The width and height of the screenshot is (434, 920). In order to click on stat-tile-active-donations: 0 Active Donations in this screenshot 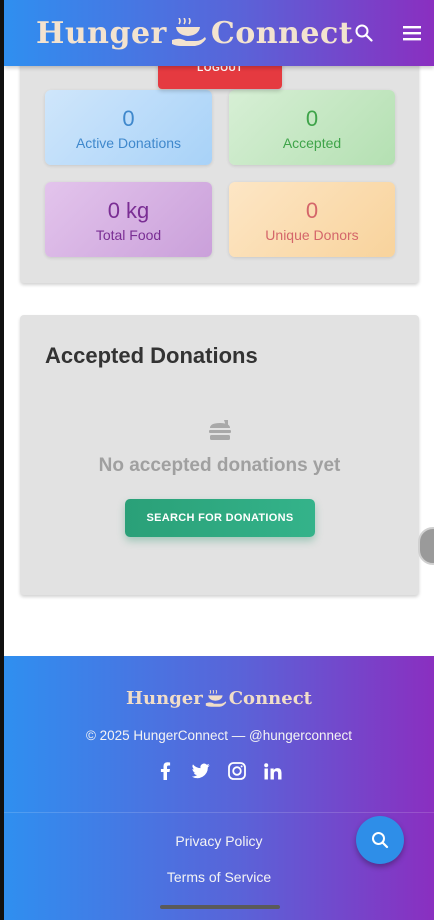, I will do `click(128, 127)`.